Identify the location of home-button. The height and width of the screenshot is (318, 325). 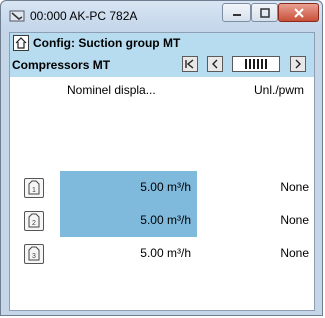
(21, 43).